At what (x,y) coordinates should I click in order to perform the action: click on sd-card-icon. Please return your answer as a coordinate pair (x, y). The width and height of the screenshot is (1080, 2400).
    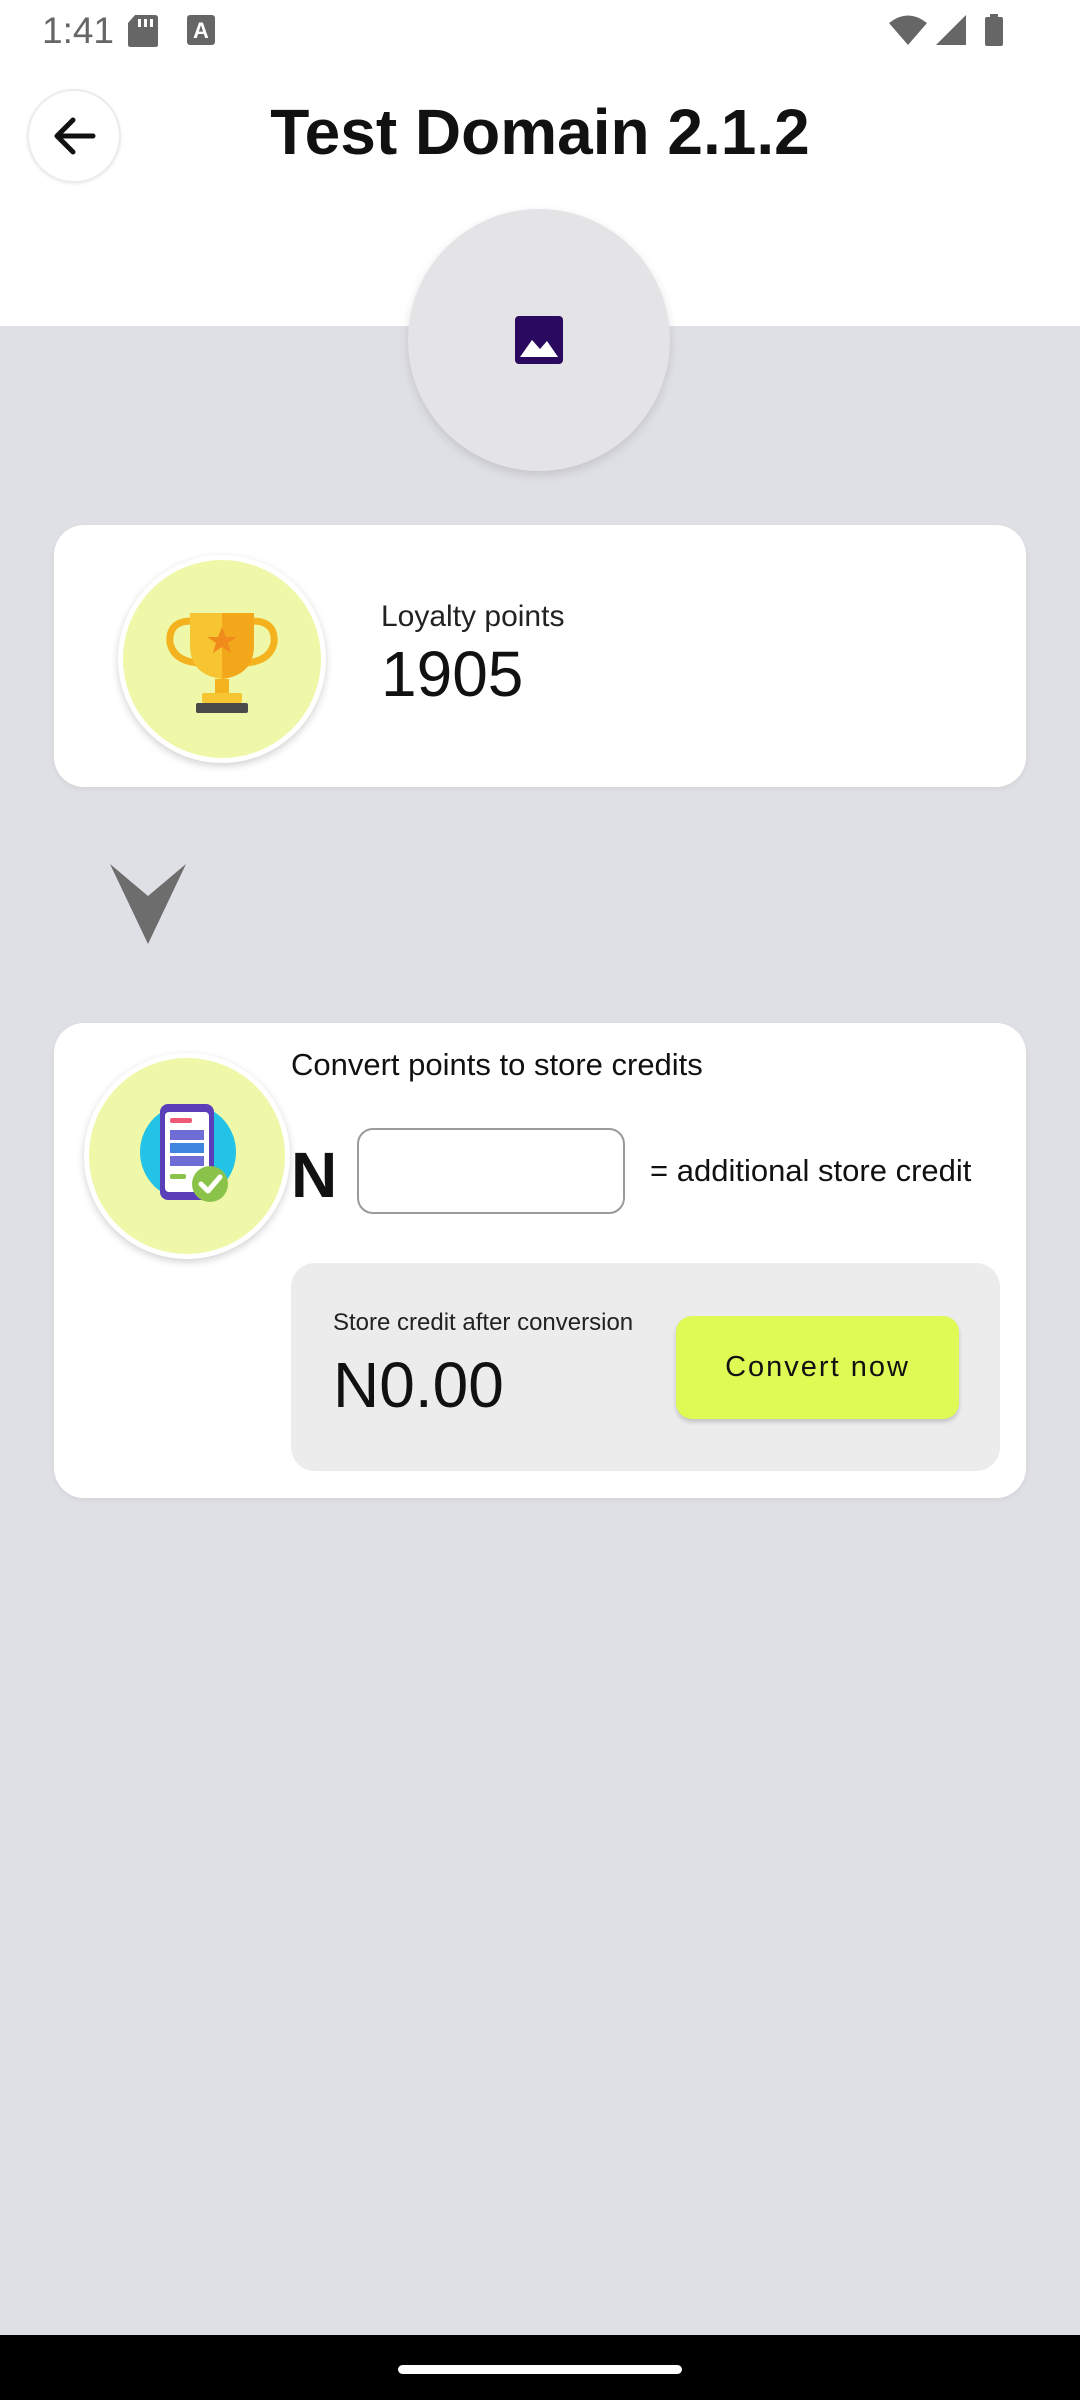
    Looking at the image, I should click on (143, 31).